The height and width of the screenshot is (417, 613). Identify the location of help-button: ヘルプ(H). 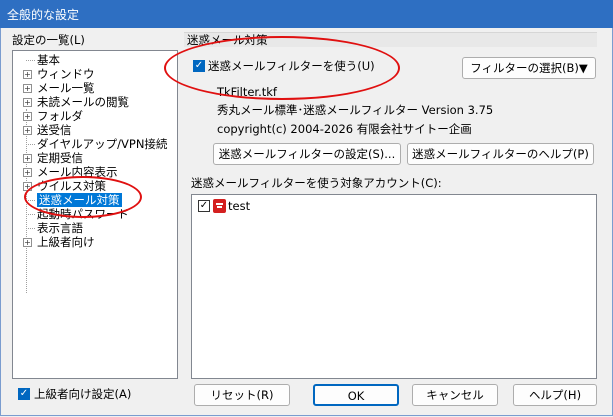
(555, 395).